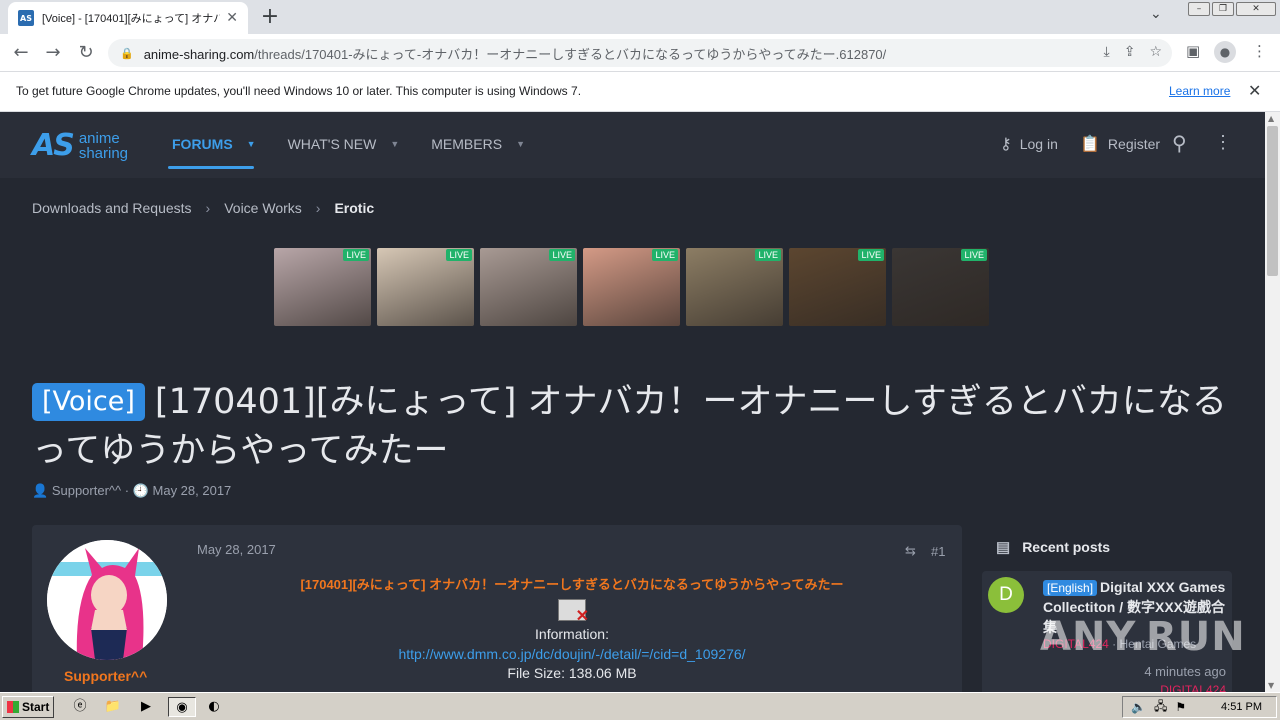  Describe the element at coordinates (1259, 51) in the screenshot. I see `chrome-menu-icon: ⋮` at that location.